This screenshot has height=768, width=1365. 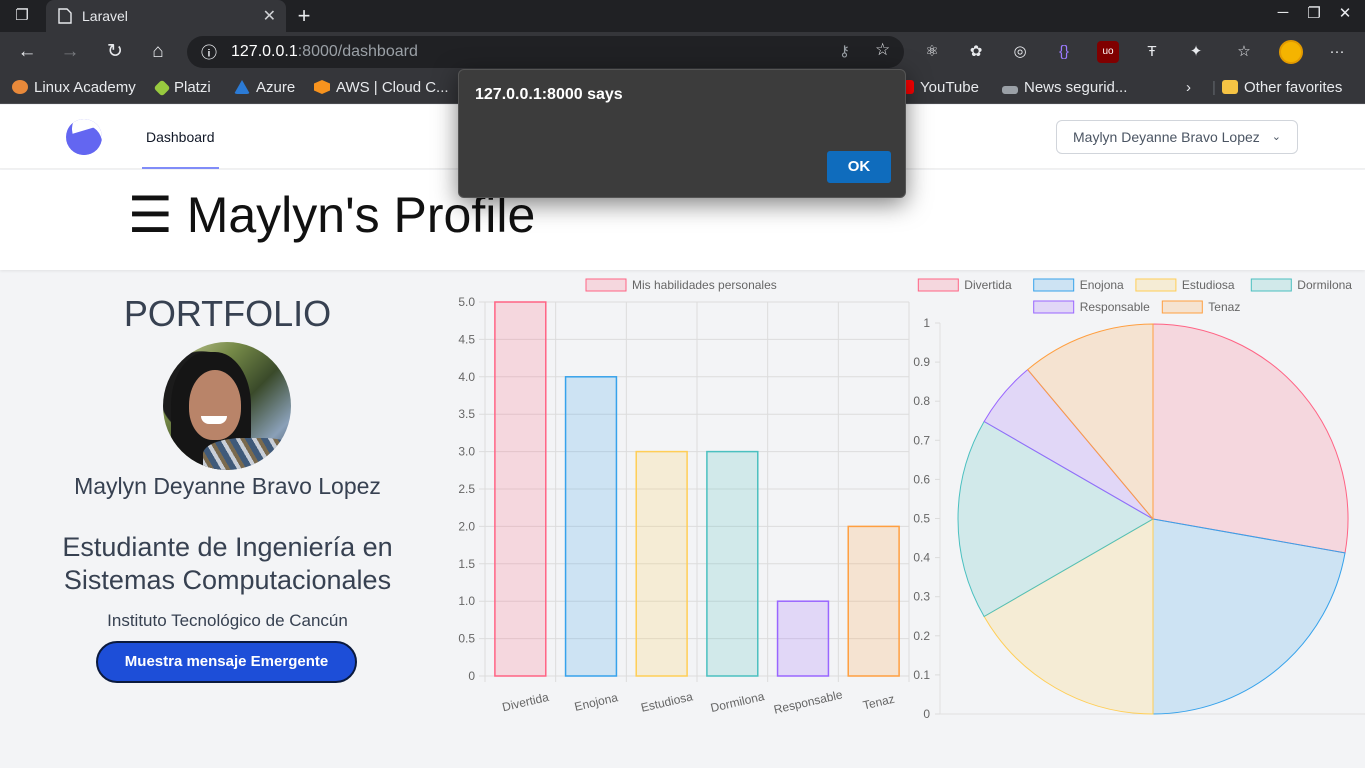 What do you see at coordinates (1276, 137) in the screenshot?
I see `chevron-down-icon: ⌄` at bounding box center [1276, 137].